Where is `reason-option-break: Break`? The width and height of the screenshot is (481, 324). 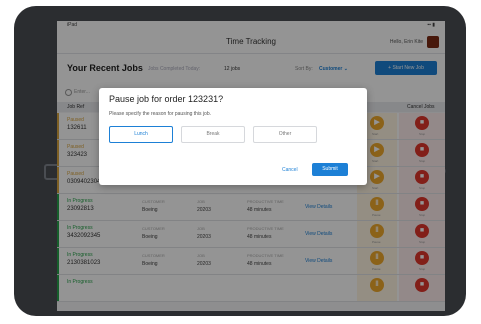 reason-option-break: Break is located at coordinates (213, 134).